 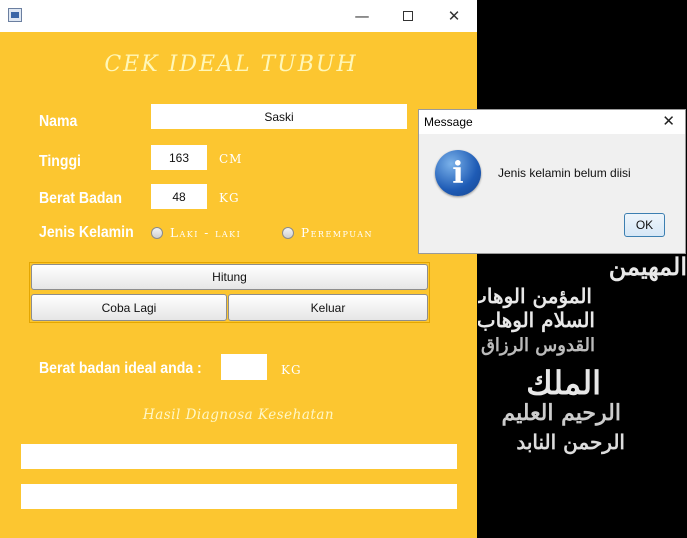 What do you see at coordinates (291, 370) in the screenshot?
I see `berat-ideal-unit: KG` at bounding box center [291, 370].